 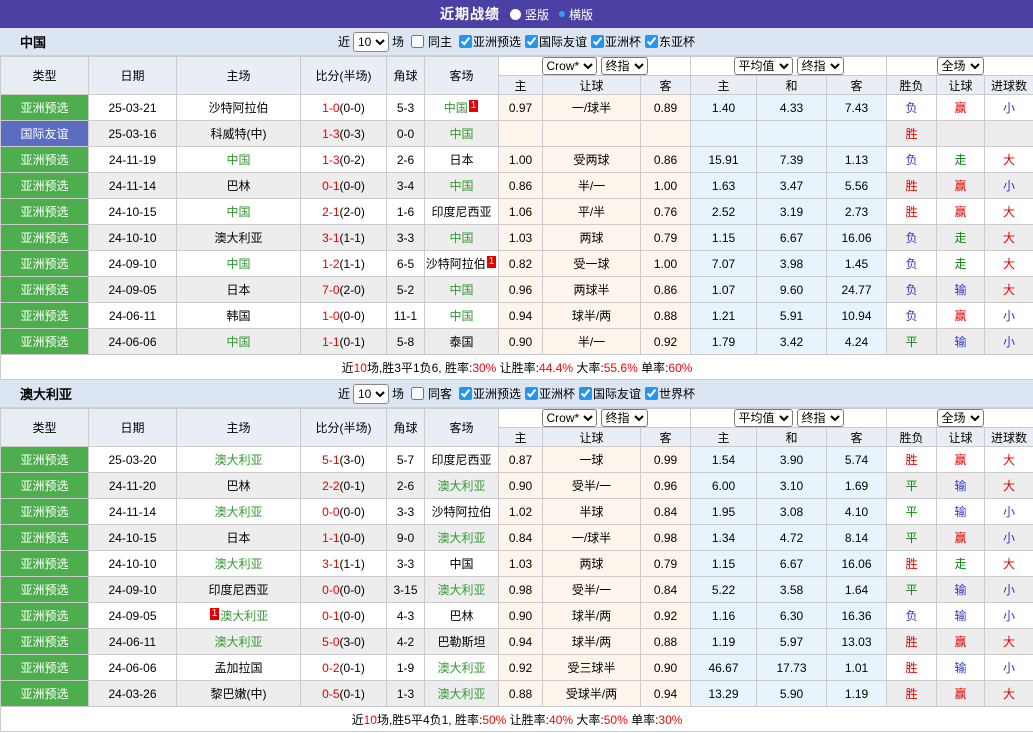 What do you see at coordinates (665, 437) in the screenshot?
I see `sub-column-header: 客` at bounding box center [665, 437].